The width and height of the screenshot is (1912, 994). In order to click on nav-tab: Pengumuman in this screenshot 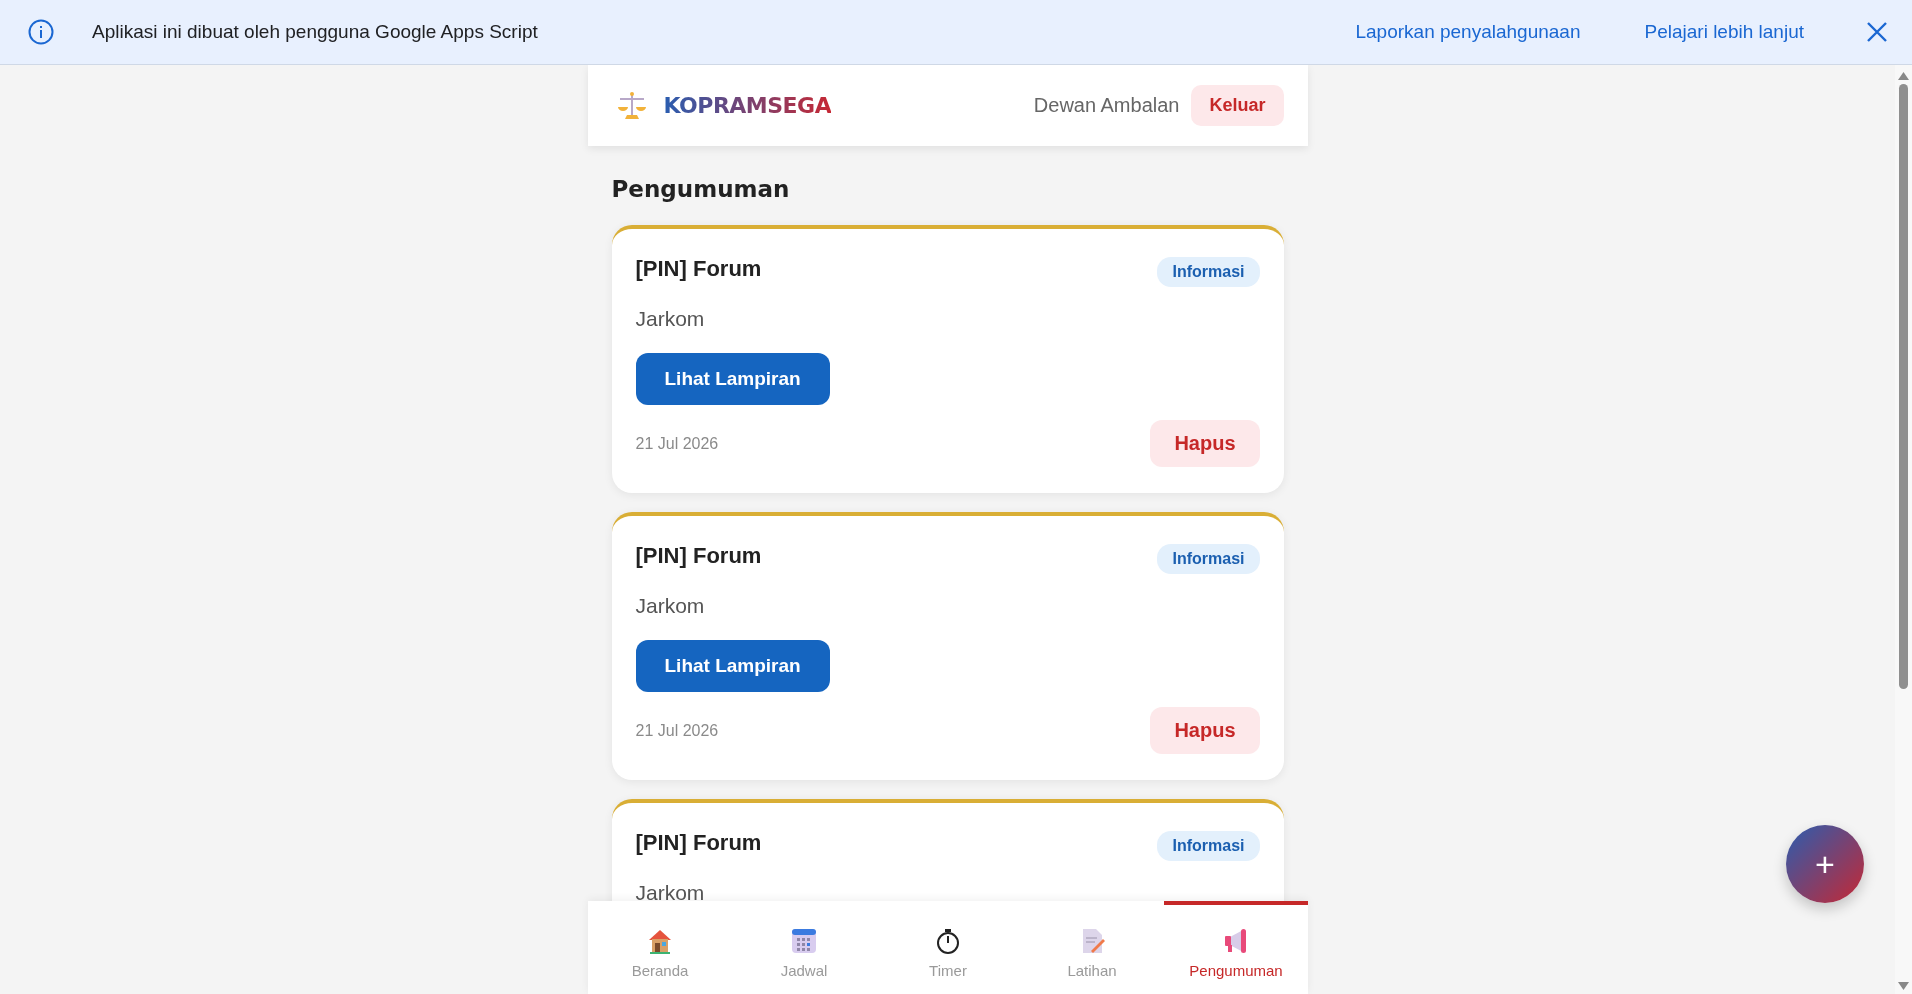, I will do `click(1236, 947)`.